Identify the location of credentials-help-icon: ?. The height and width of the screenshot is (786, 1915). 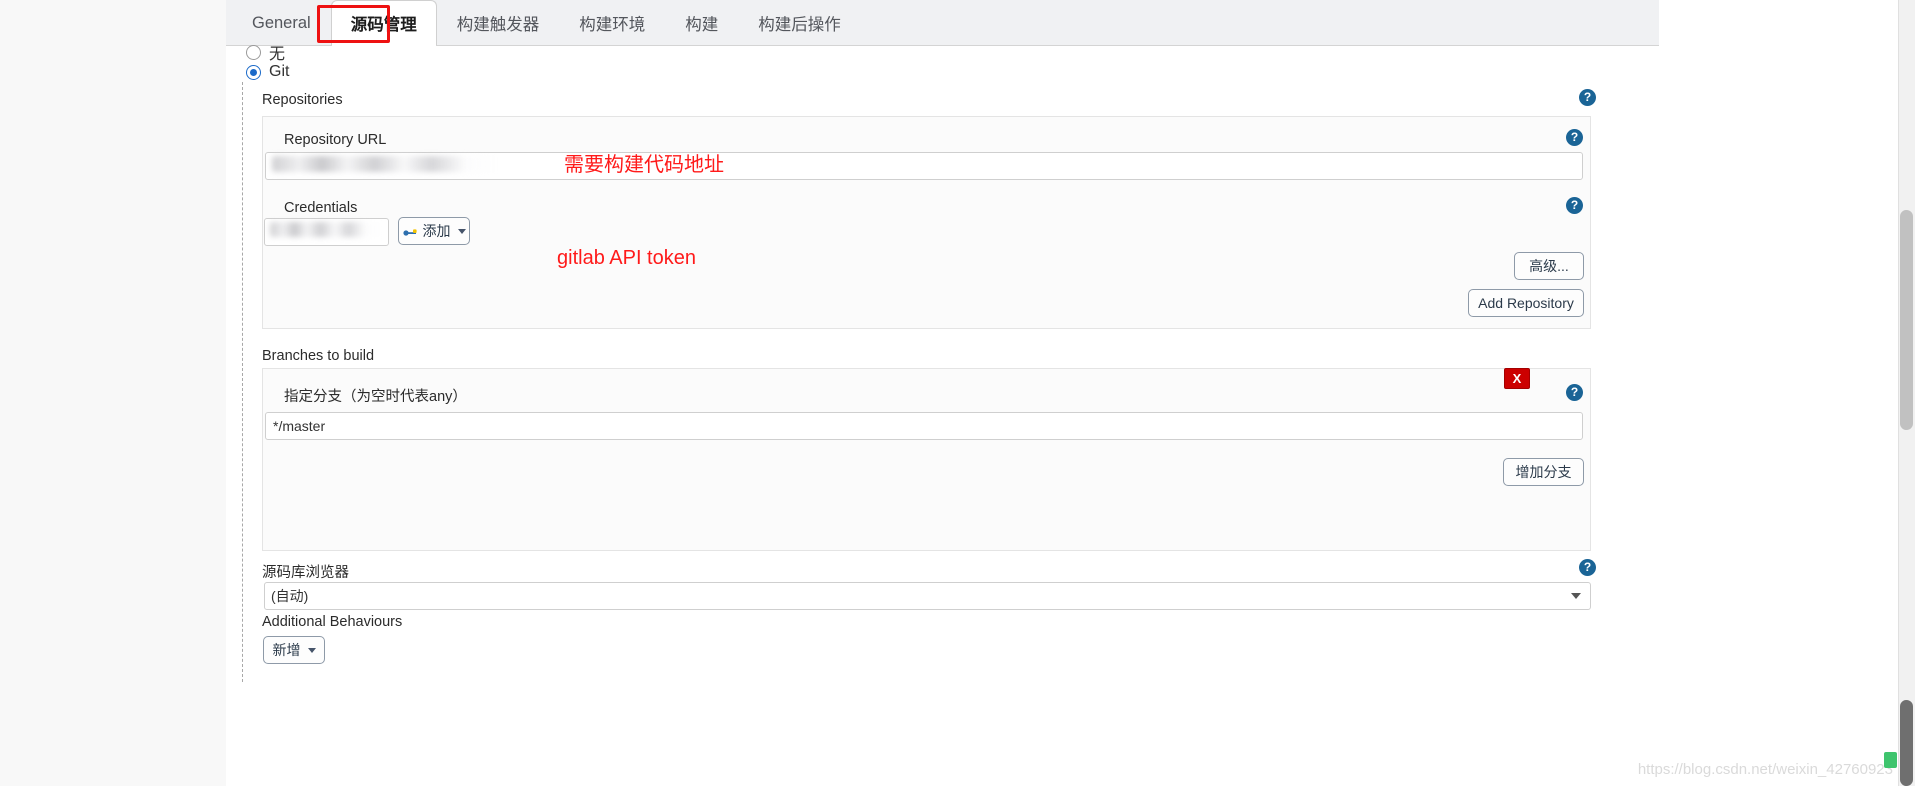
(1574, 205).